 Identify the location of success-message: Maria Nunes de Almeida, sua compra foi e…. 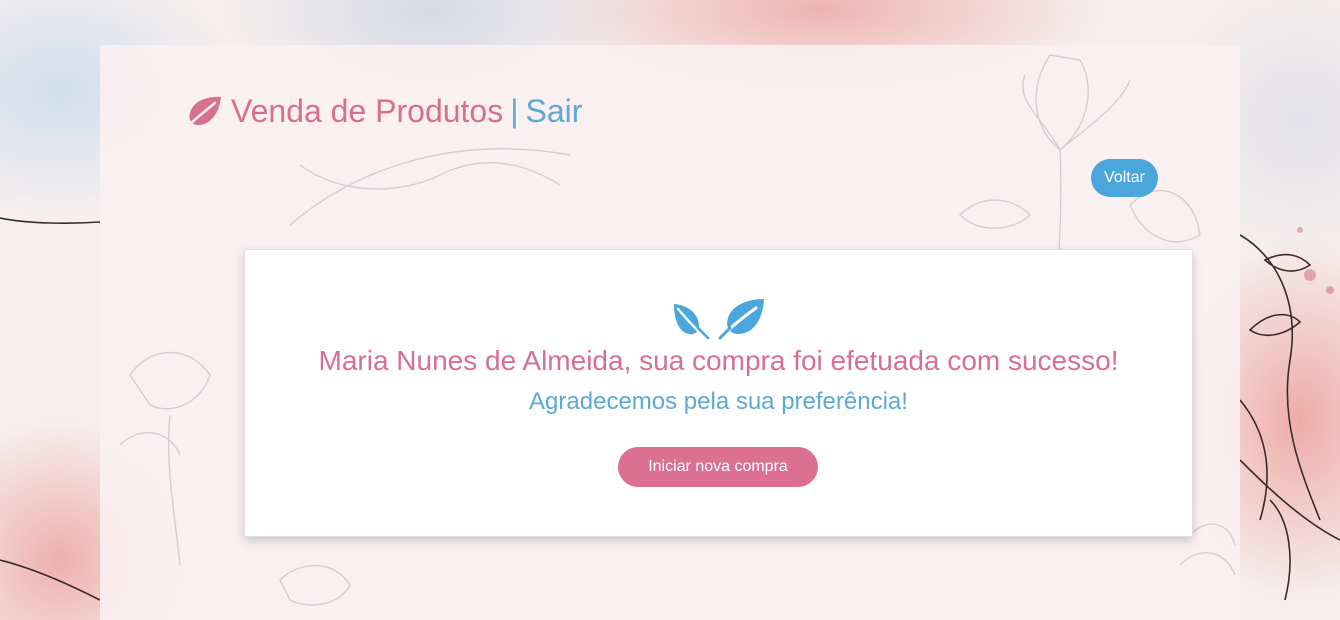
(718, 360).